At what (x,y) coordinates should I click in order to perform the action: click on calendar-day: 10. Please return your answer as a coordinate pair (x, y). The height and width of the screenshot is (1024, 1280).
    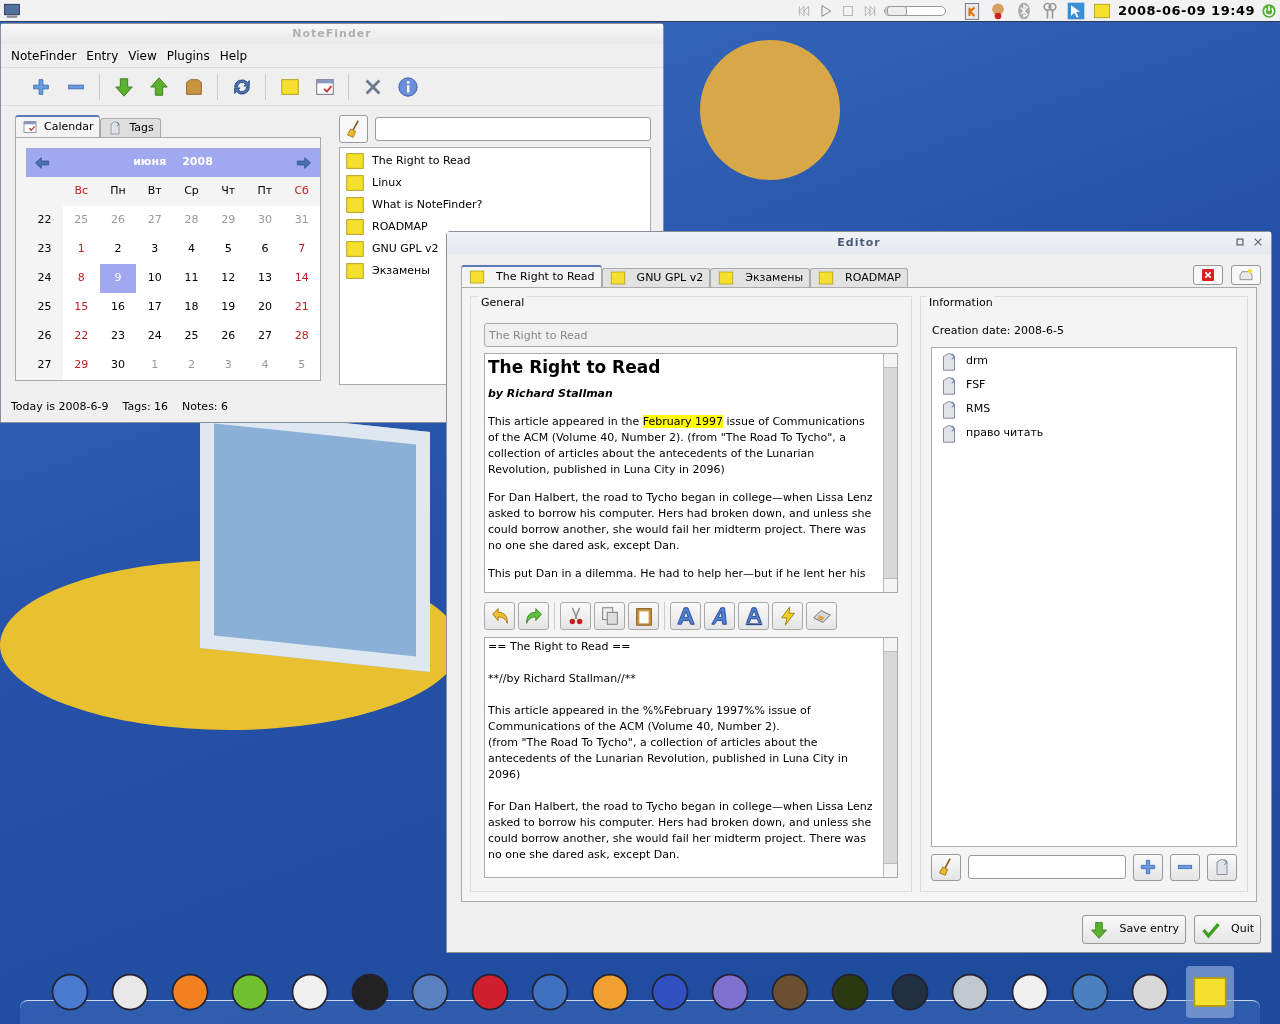
    Looking at the image, I should click on (155, 278).